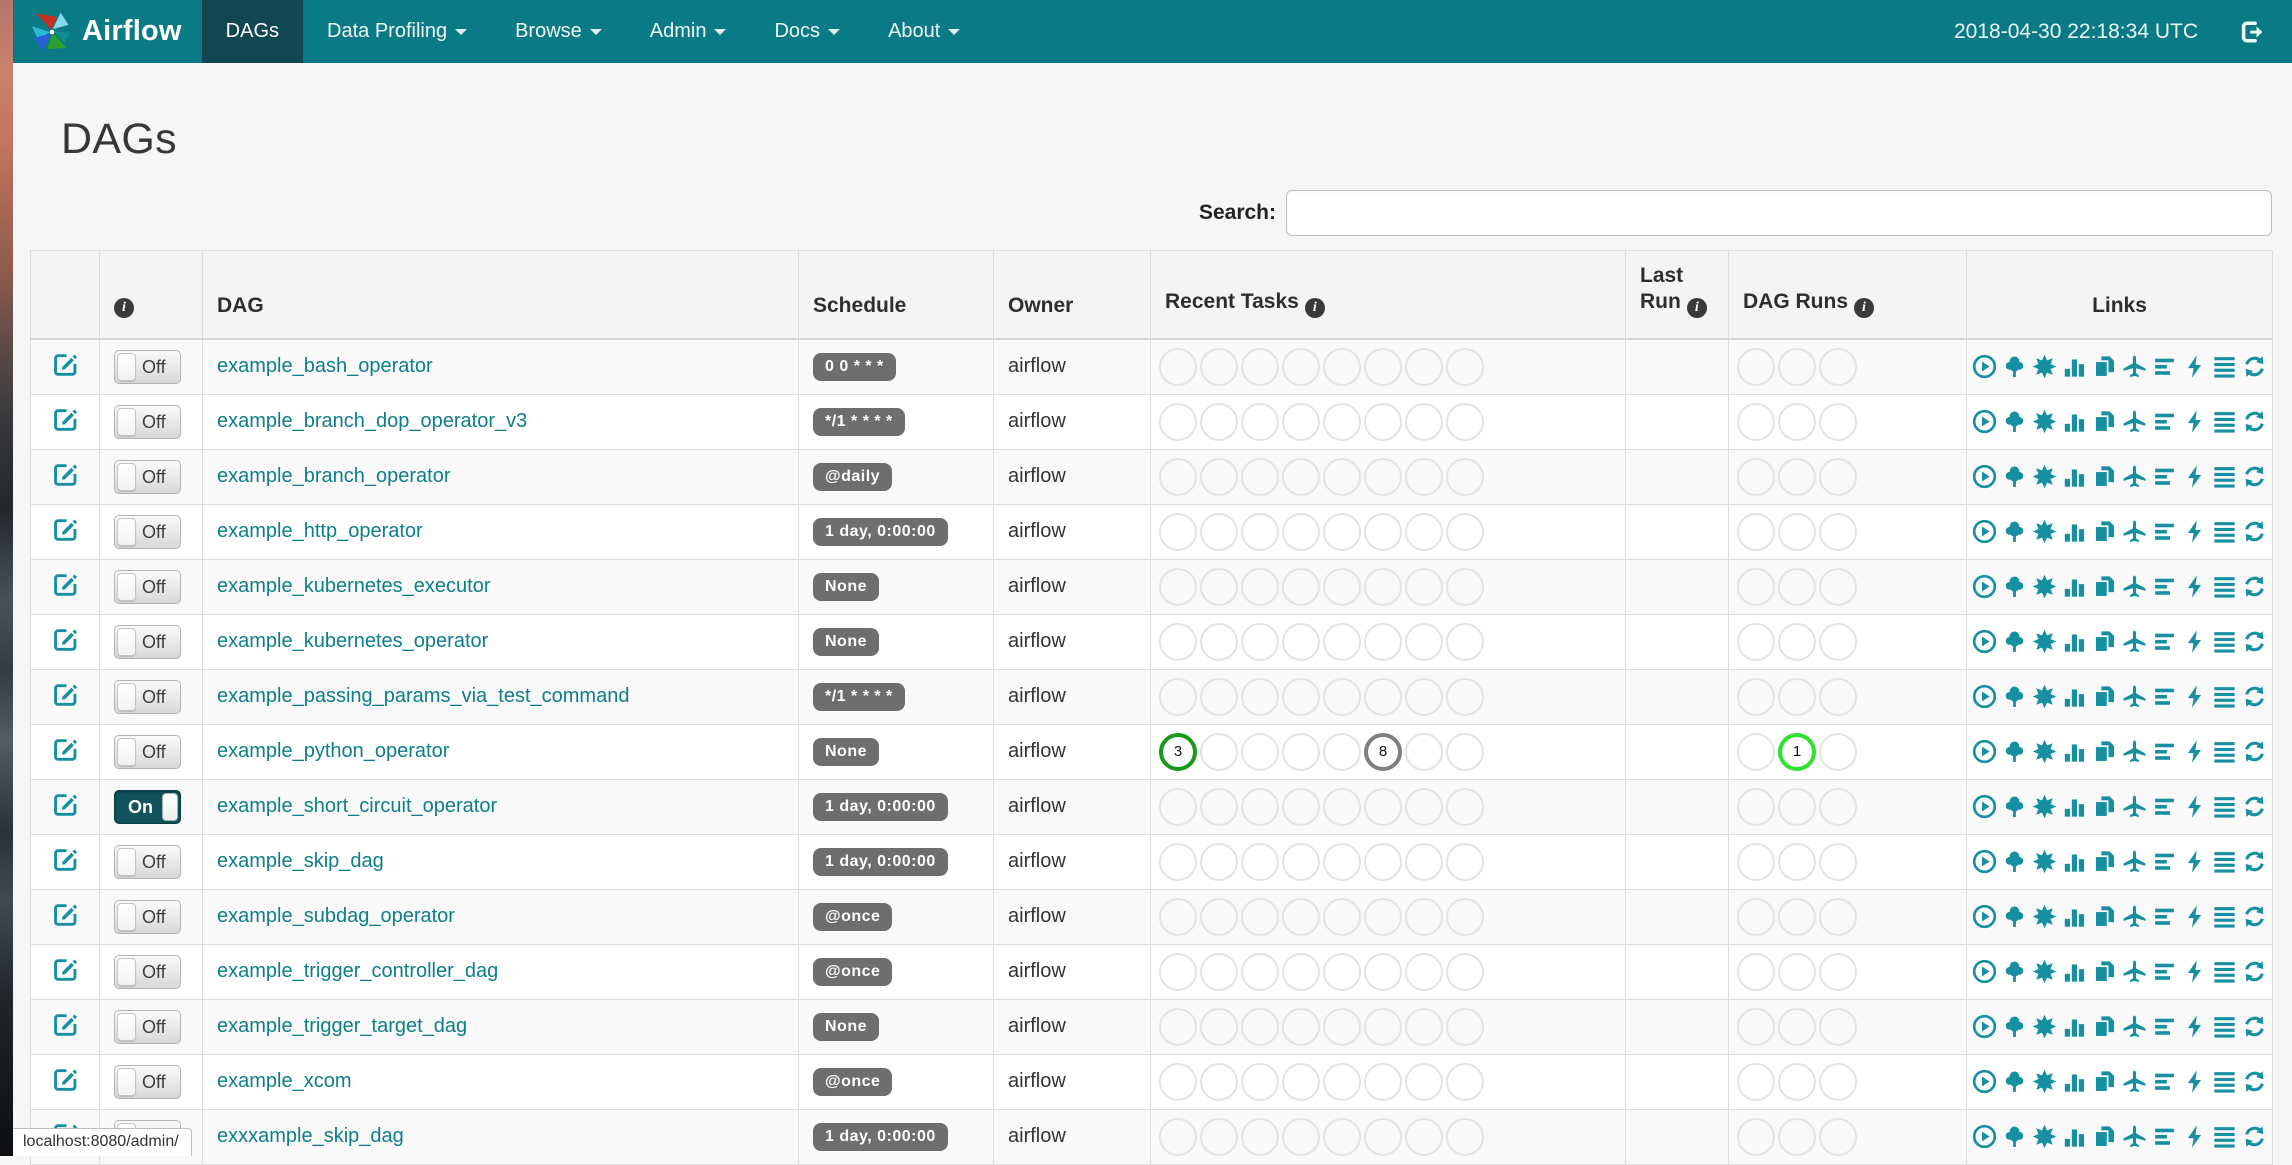 The width and height of the screenshot is (2292, 1165). Describe the element at coordinates (336, 916) in the screenshot. I see `dag-name-link: example_subdag_operator` at that location.